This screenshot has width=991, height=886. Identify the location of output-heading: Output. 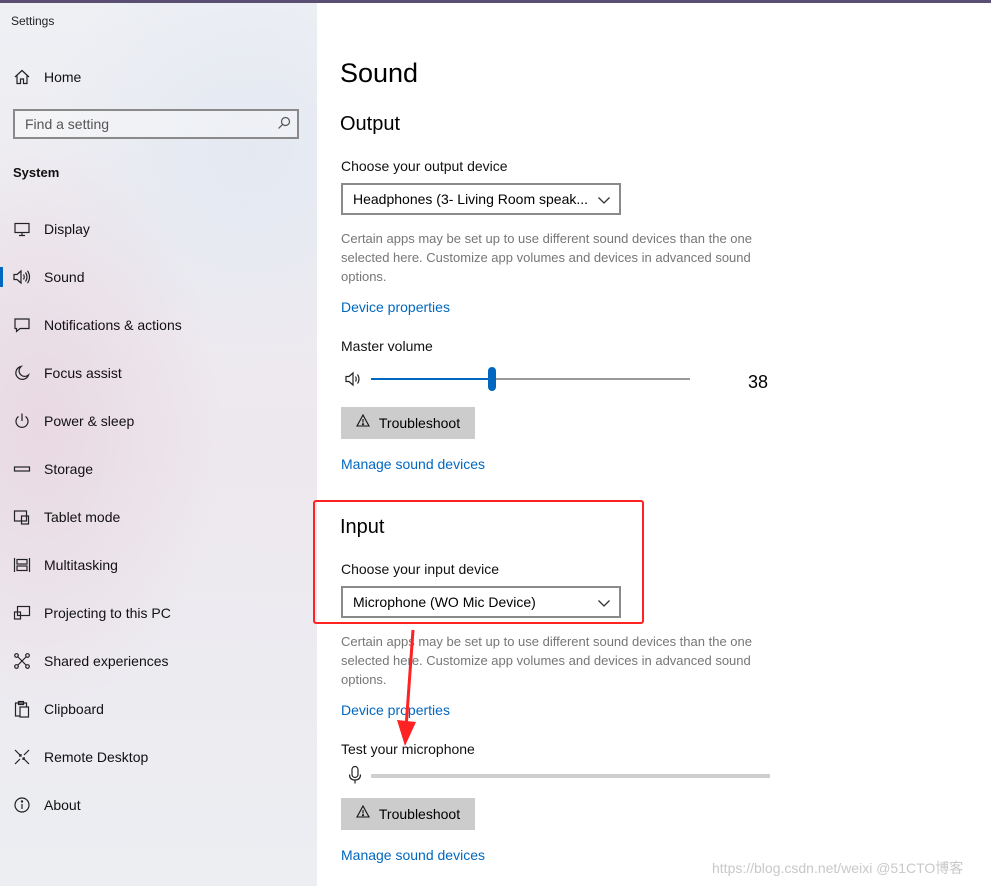
(370, 124).